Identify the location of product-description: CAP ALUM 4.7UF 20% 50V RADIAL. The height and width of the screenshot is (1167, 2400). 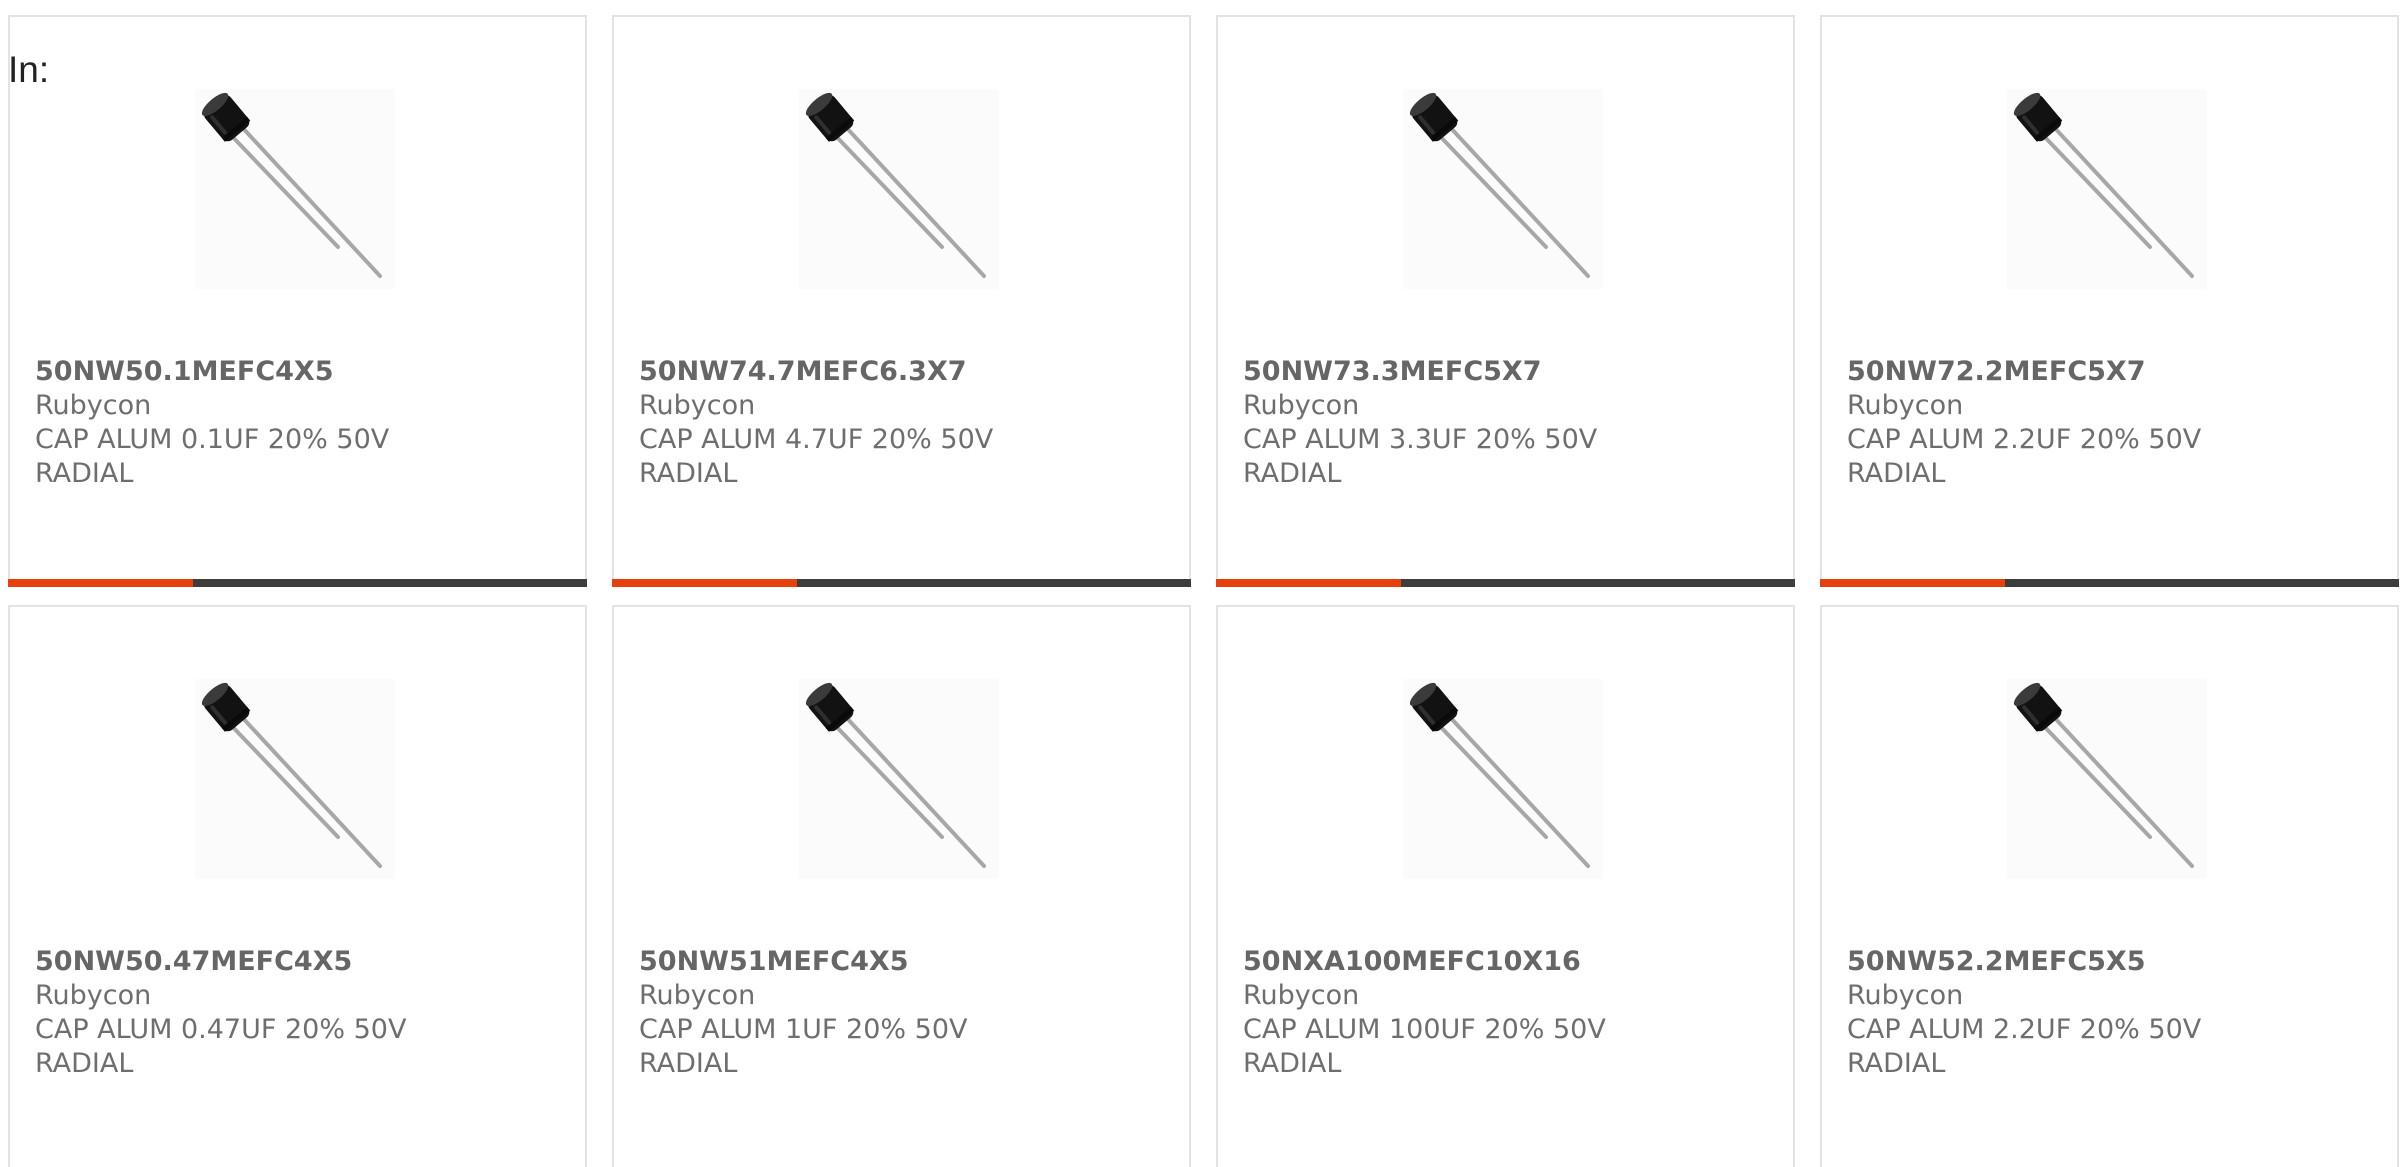
(816, 456).